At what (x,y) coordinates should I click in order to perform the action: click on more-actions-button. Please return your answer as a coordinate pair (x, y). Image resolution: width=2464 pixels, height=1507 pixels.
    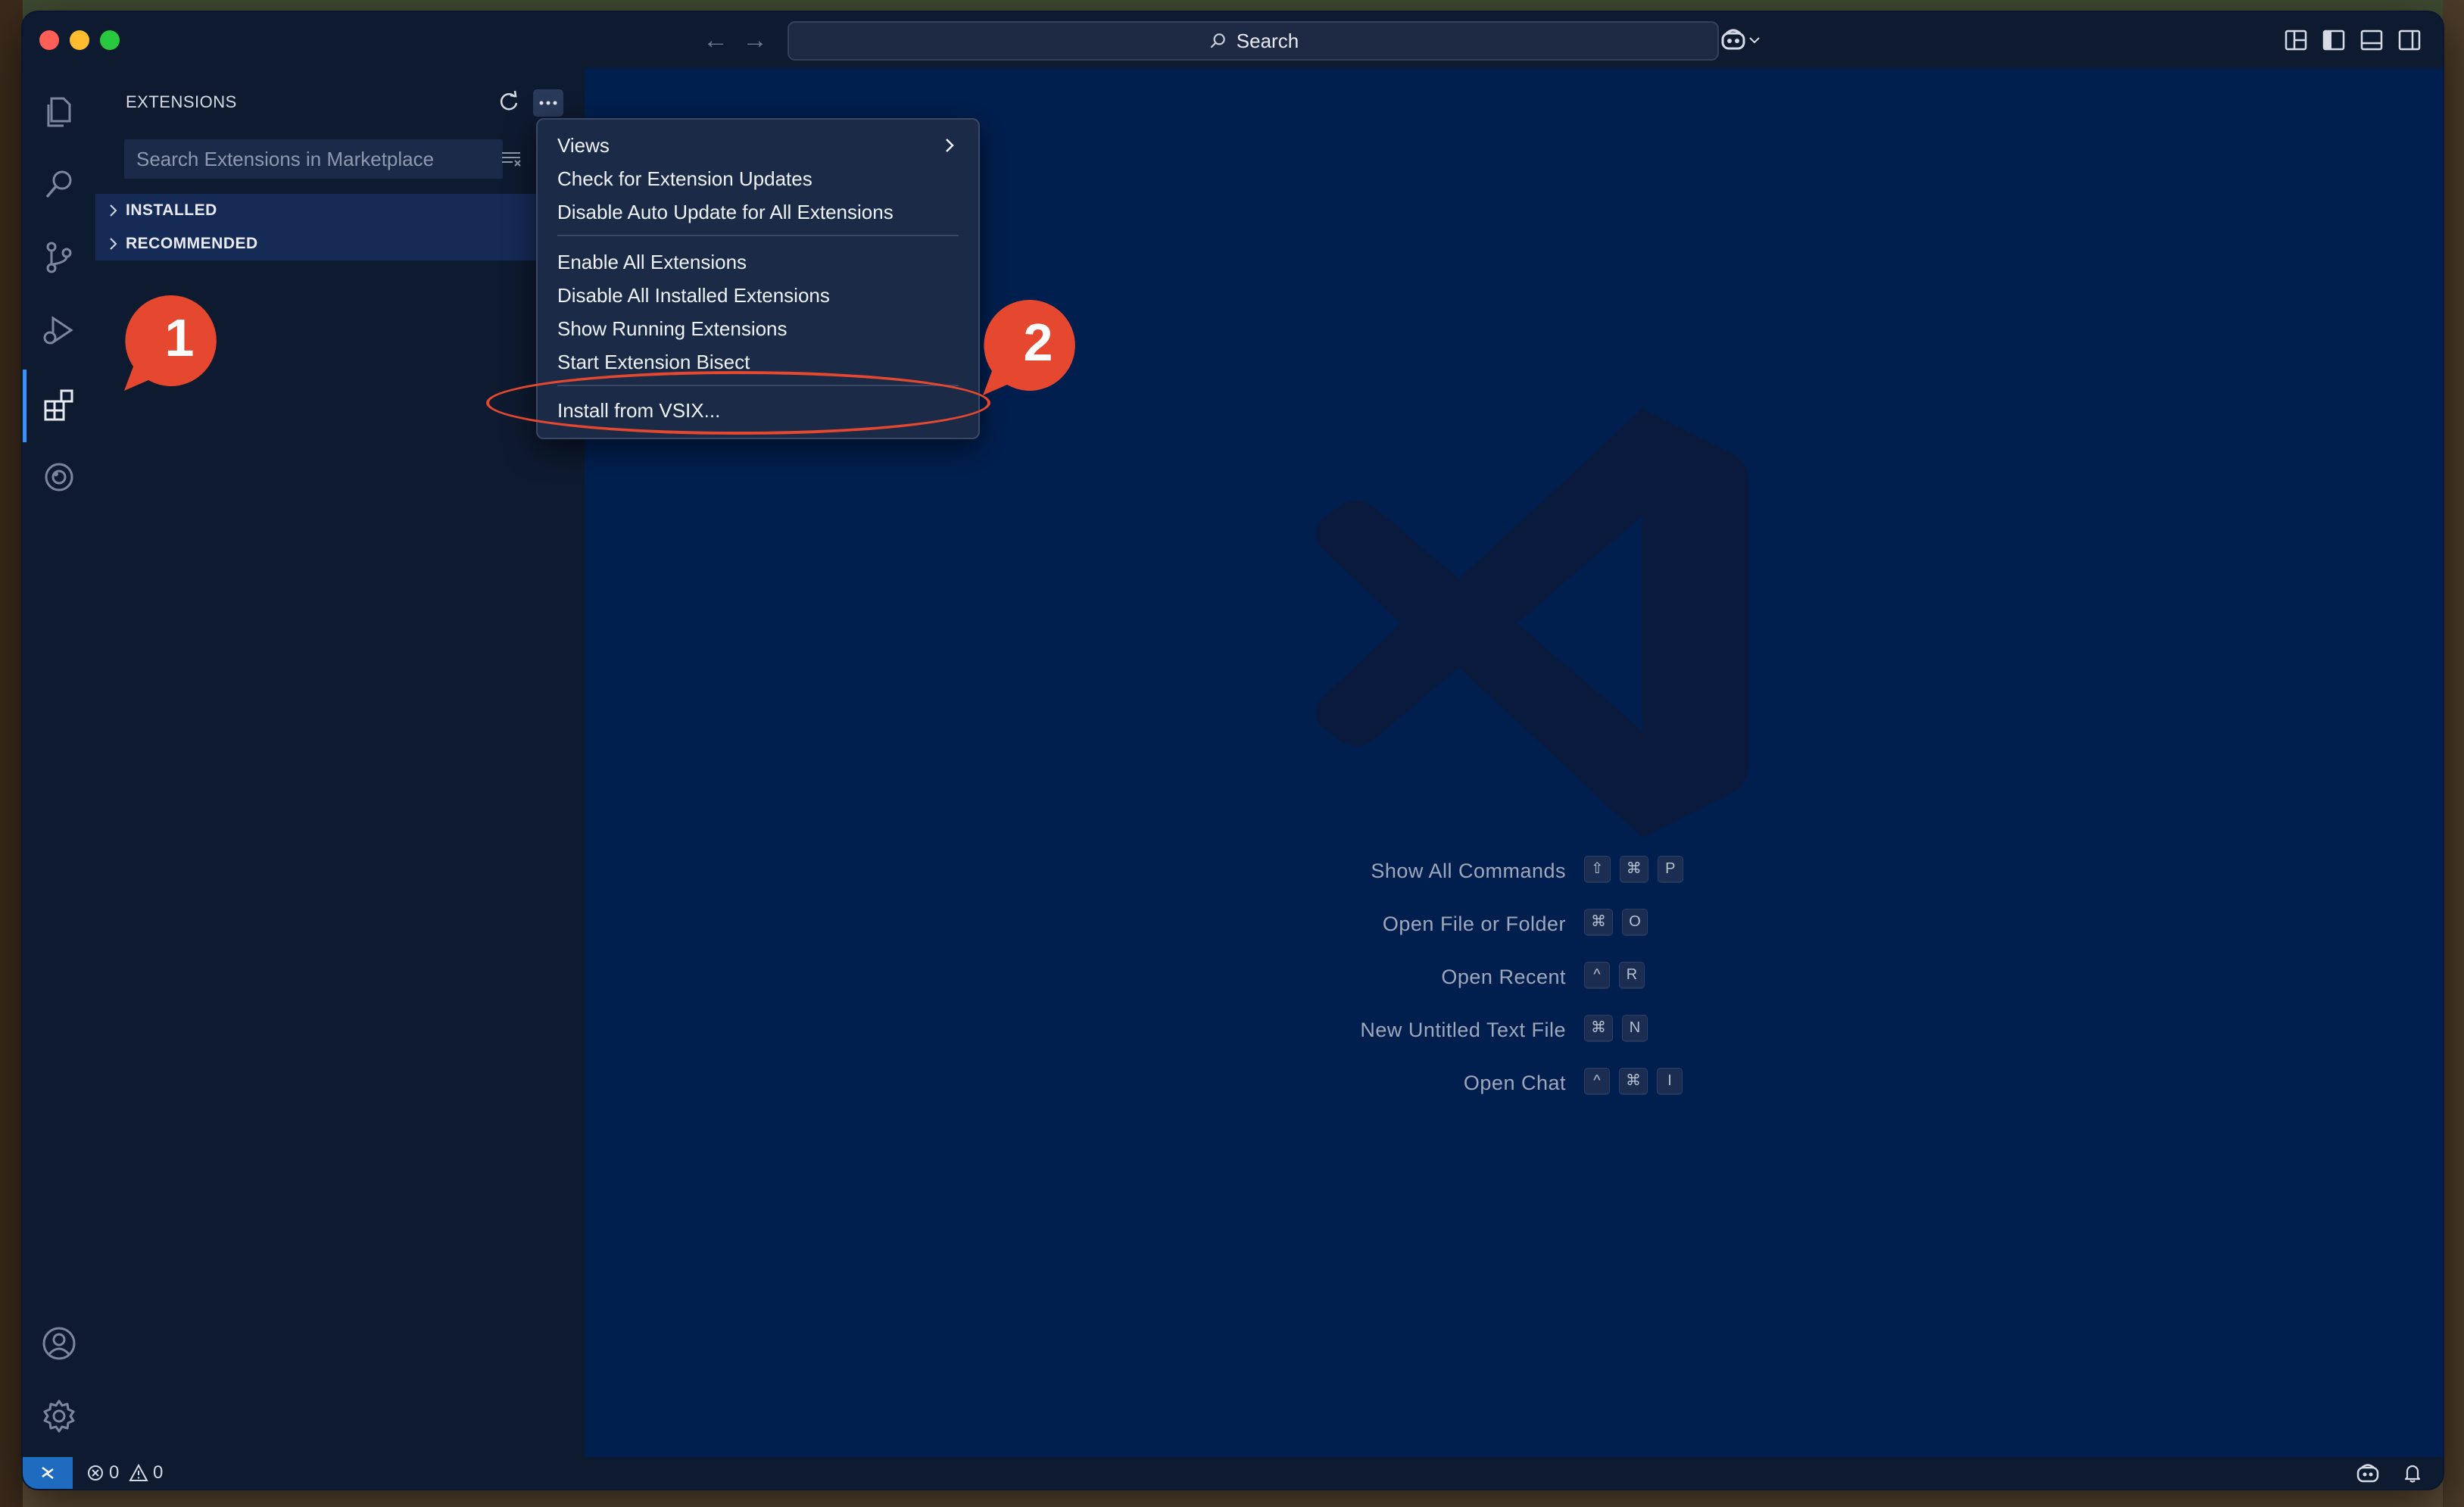
    Looking at the image, I should click on (548, 103).